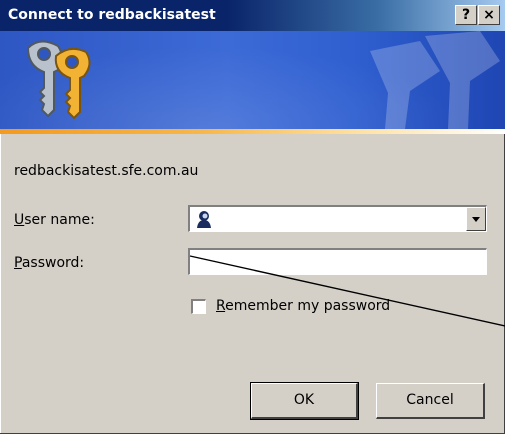  What do you see at coordinates (337, 261) in the screenshot?
I see `password-field` at bounding box center [337, 261].